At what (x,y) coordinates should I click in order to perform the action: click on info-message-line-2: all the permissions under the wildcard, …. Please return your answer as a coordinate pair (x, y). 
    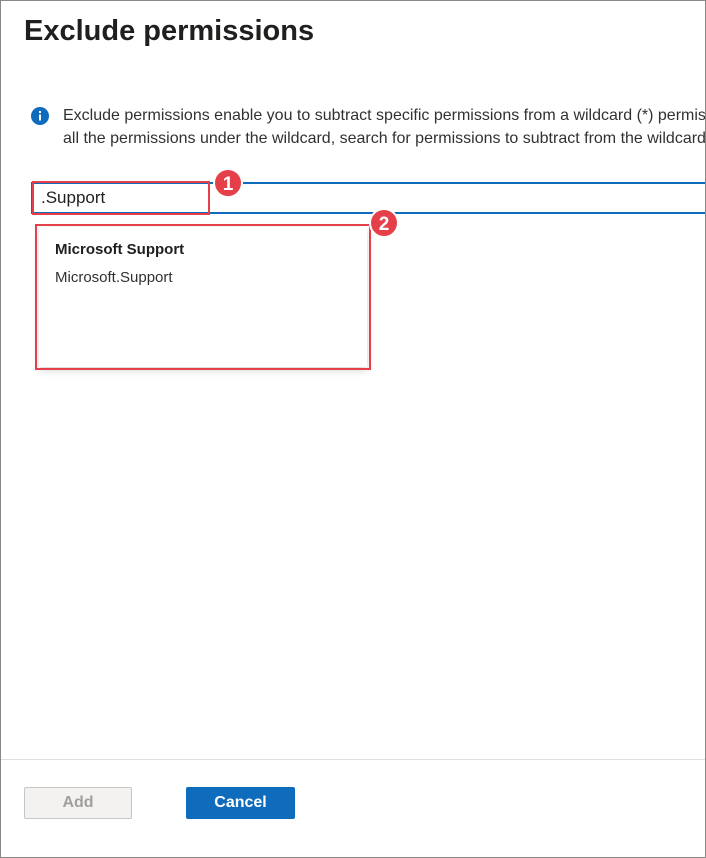
    Looking at the image, I should click on (384, 138).